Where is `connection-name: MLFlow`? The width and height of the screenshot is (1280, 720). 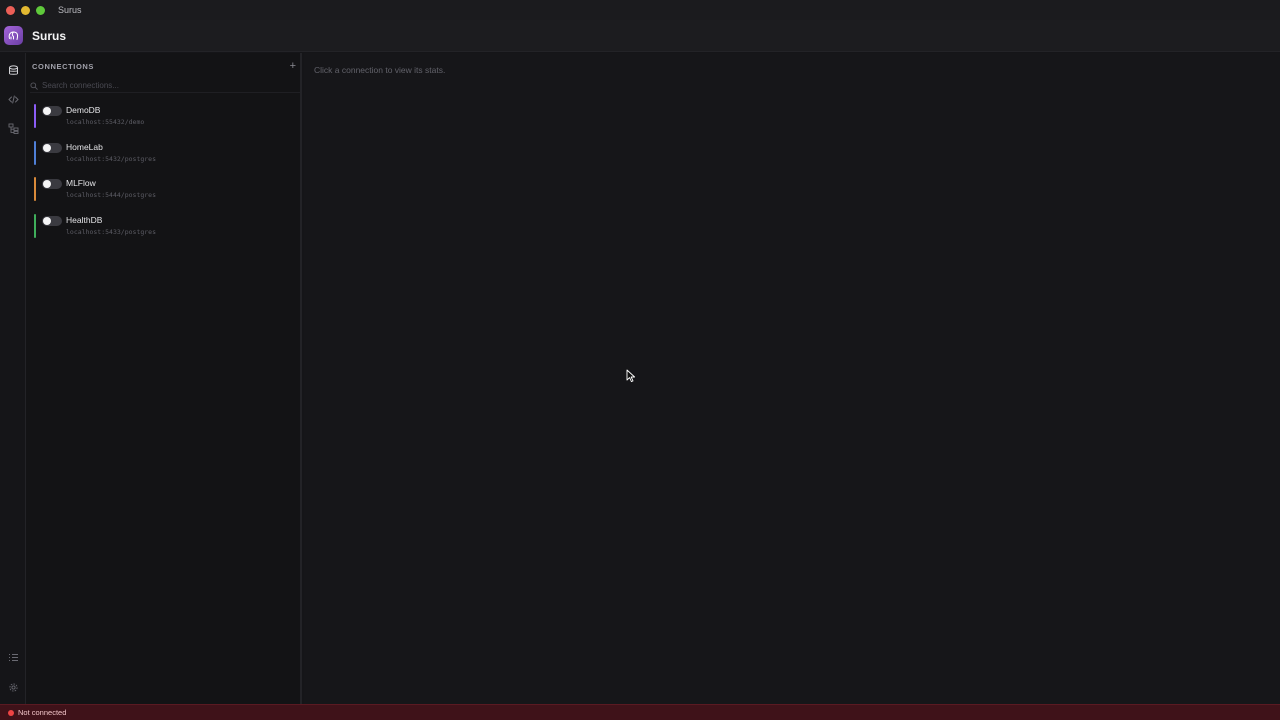
connection-name: MLFlow is located at coordinates (81, 183).